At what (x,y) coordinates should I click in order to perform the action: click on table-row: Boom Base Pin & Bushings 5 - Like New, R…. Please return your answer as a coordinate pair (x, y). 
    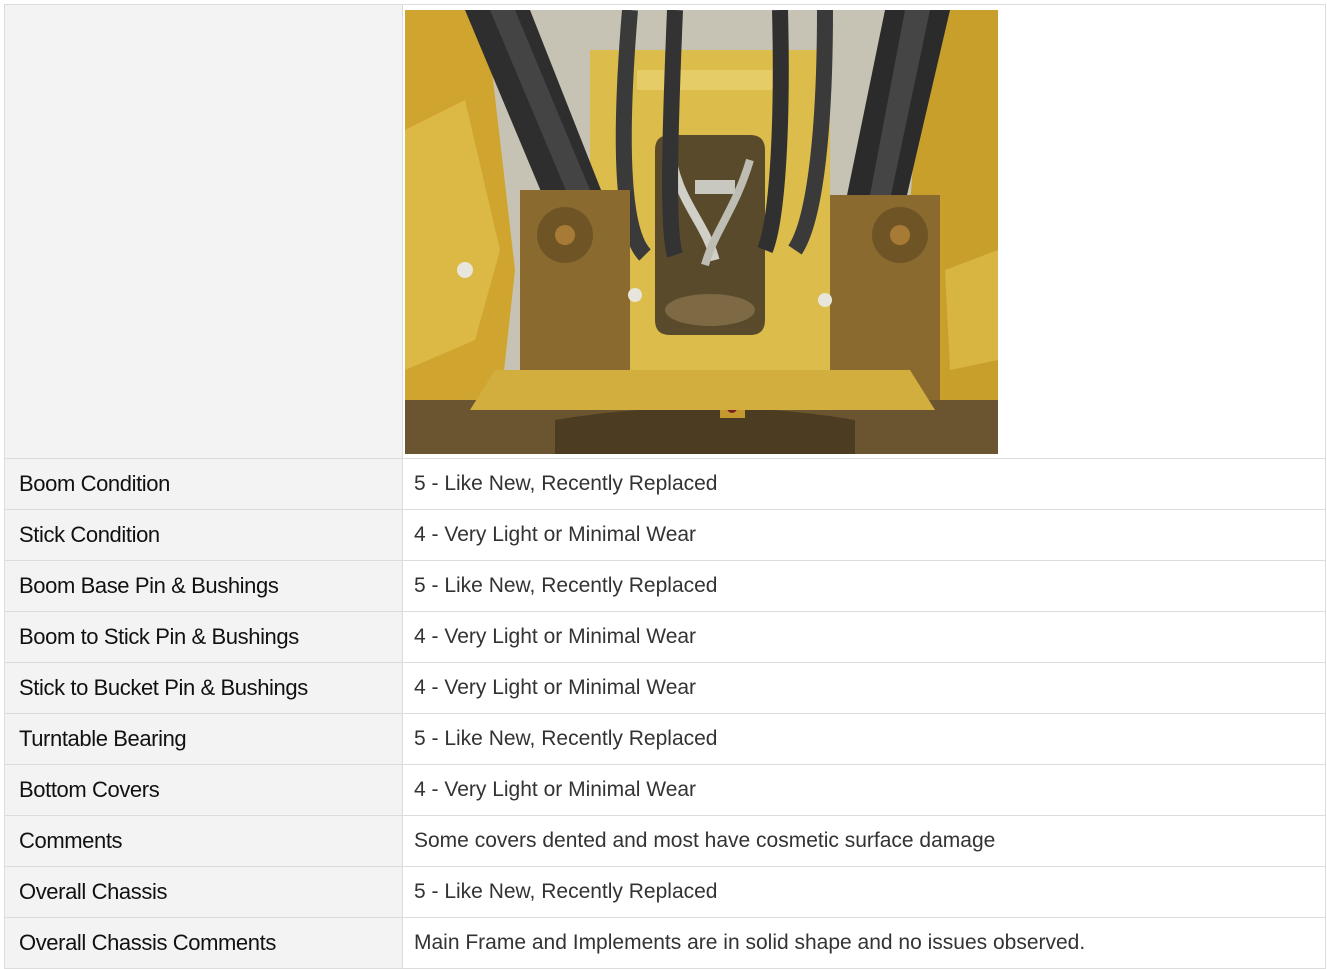
    Looking at the image, I should click on (665, 586).